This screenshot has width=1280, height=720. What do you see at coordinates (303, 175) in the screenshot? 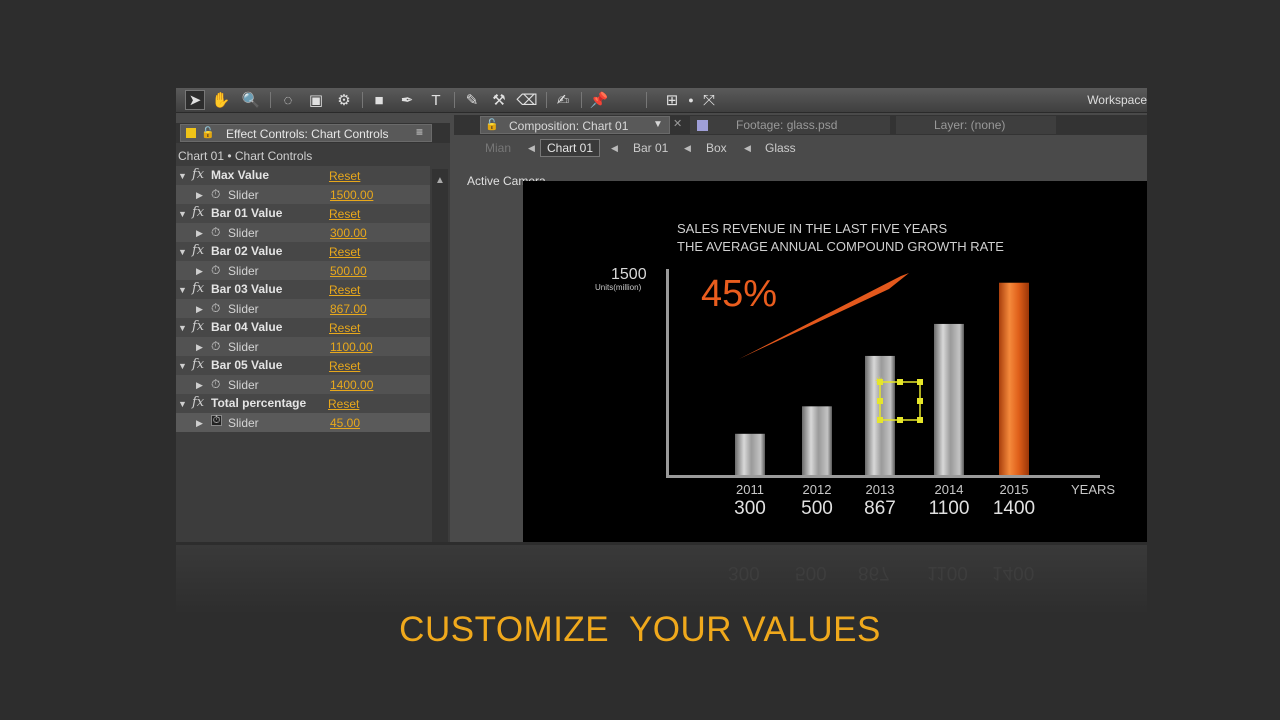
I see `effect-row-max-value: ▼ fx Max Value Reset` at bounding box center [303, 175].